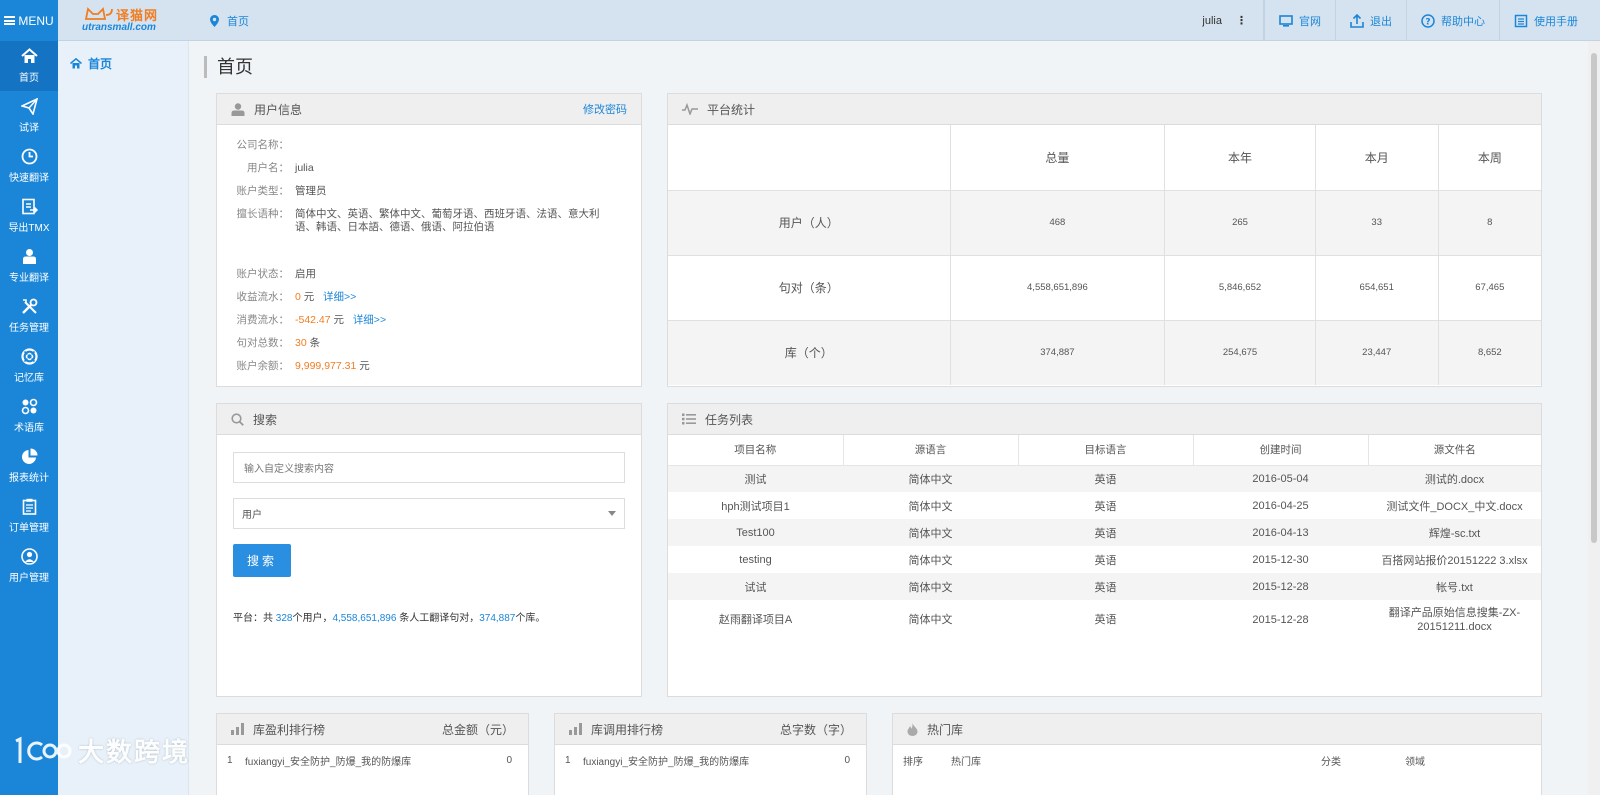  Describe the element at coordinates (575, 729) in the screenshot. I see `bar-chart-icon` at that location.